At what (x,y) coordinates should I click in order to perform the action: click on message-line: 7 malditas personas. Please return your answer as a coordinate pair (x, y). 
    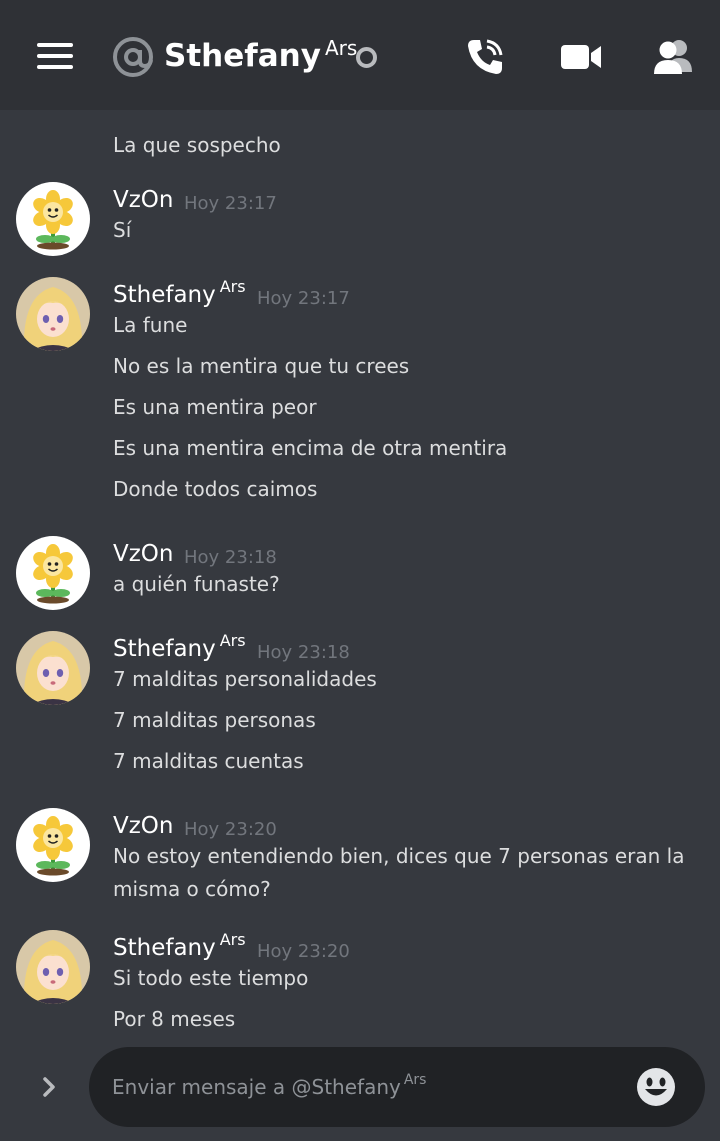
    Looking at the image, I should click on (214, 720).